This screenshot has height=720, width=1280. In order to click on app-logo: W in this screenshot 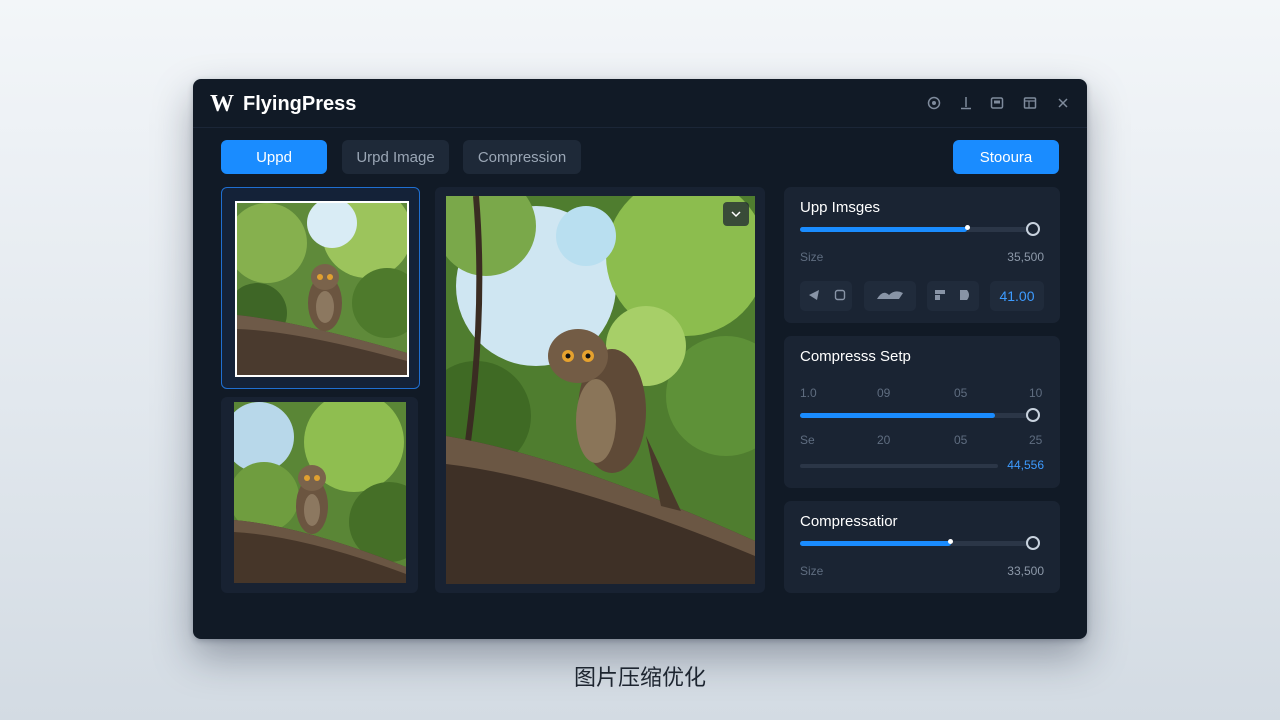, I will do `click(222, 104)`.